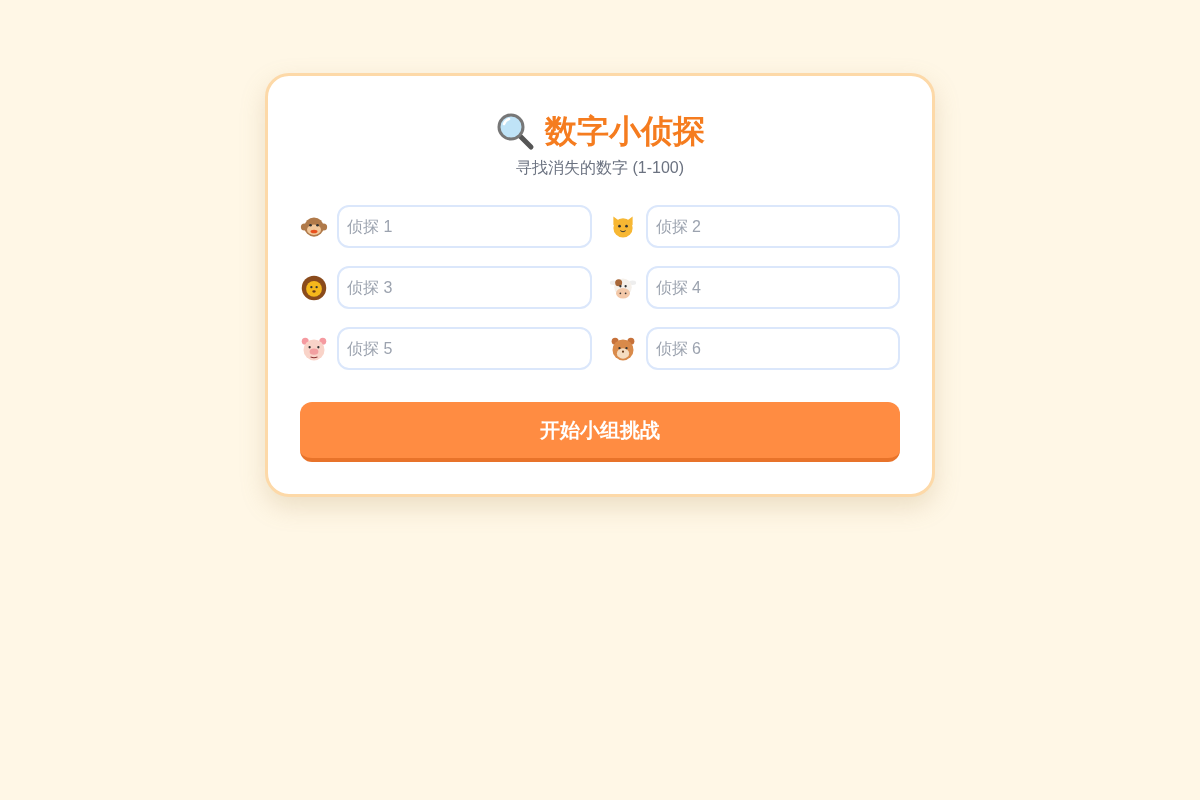 Image resolution: width=1200 pixels, height=800 pixels. Describe the element at coordinates (464, 348) in the screenshot. I see `name-field: 侦探 5` at that location.